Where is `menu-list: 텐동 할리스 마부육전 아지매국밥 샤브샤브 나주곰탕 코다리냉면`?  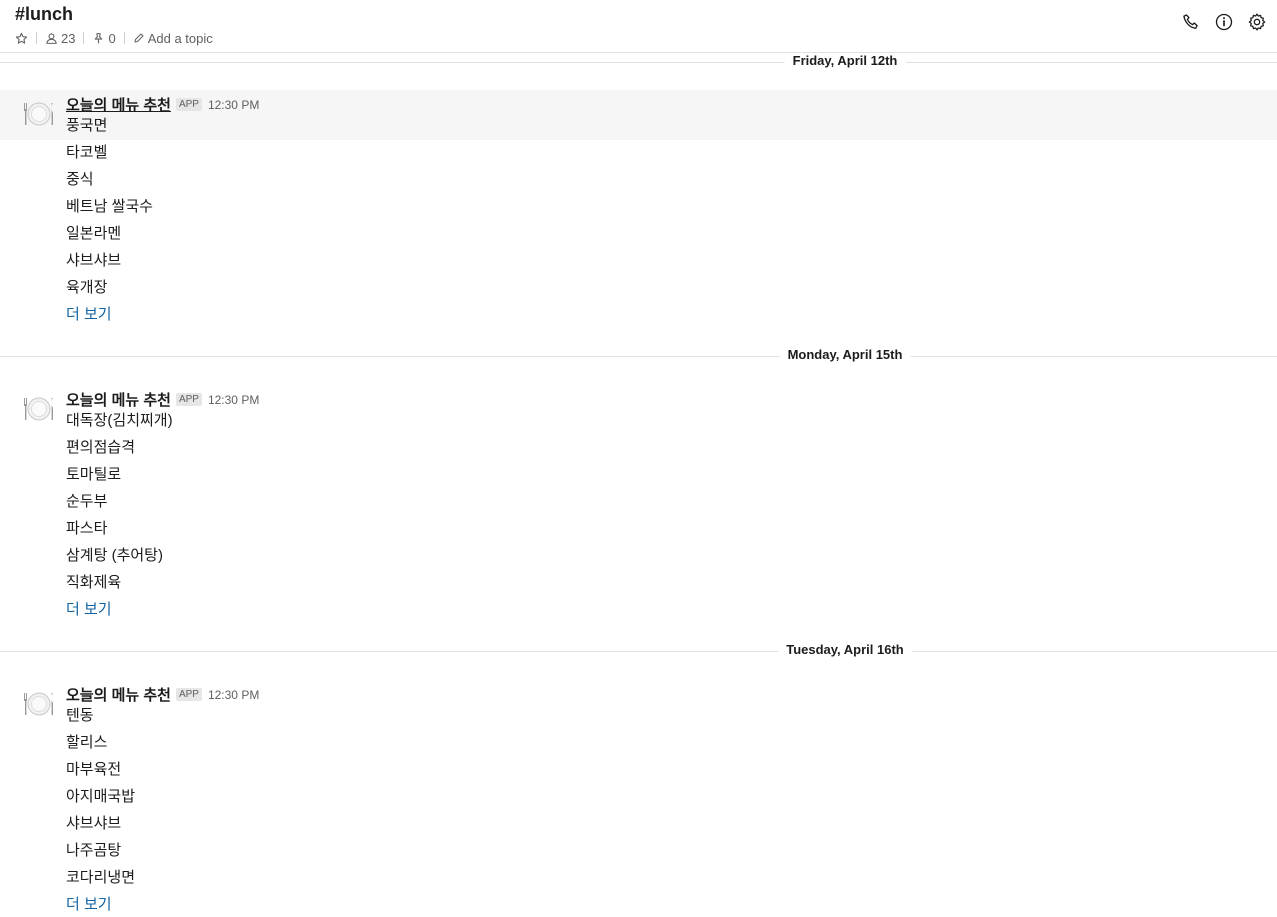 menu-list: 텐동 할리스 마부육전 아지매국밥 샤브샤브 나주곰탕 코다리냉면 is located at coordinates (100, 799).